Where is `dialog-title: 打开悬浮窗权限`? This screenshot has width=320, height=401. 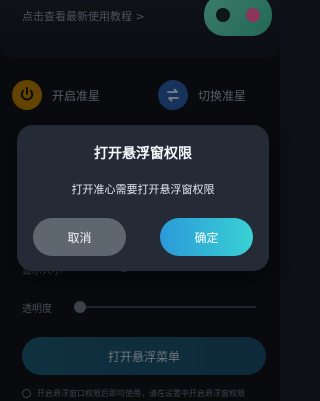
dialog-title: 打开悬浮窗权限 is located at coordinates (143, 154).